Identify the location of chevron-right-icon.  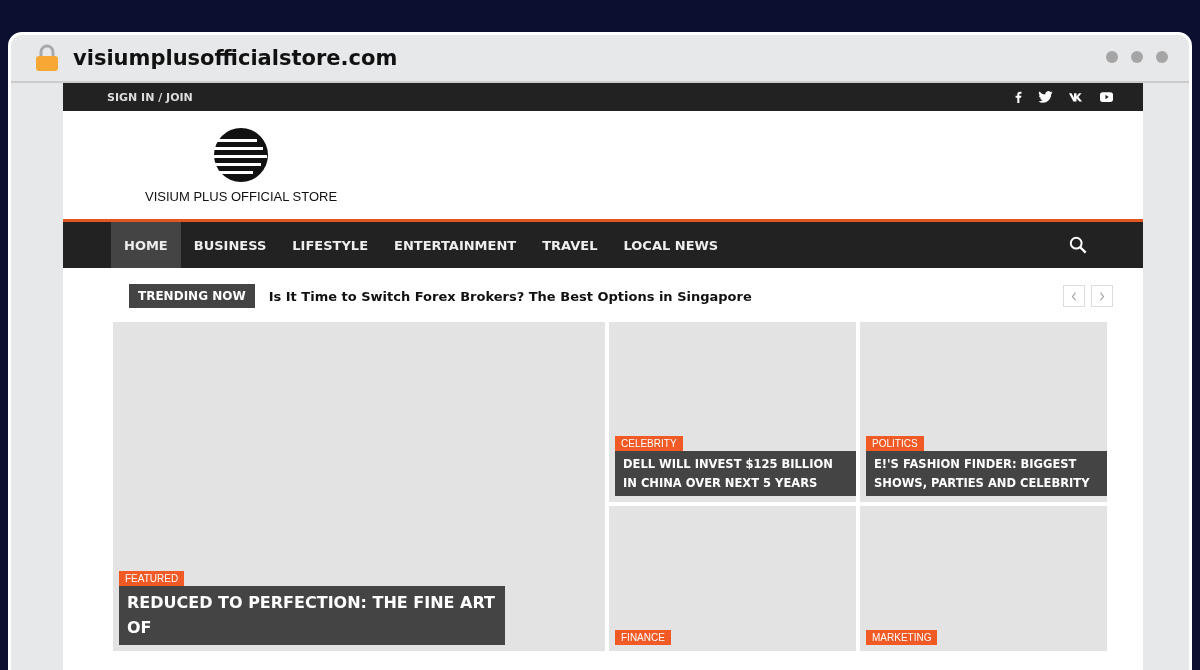
(1102, 296).